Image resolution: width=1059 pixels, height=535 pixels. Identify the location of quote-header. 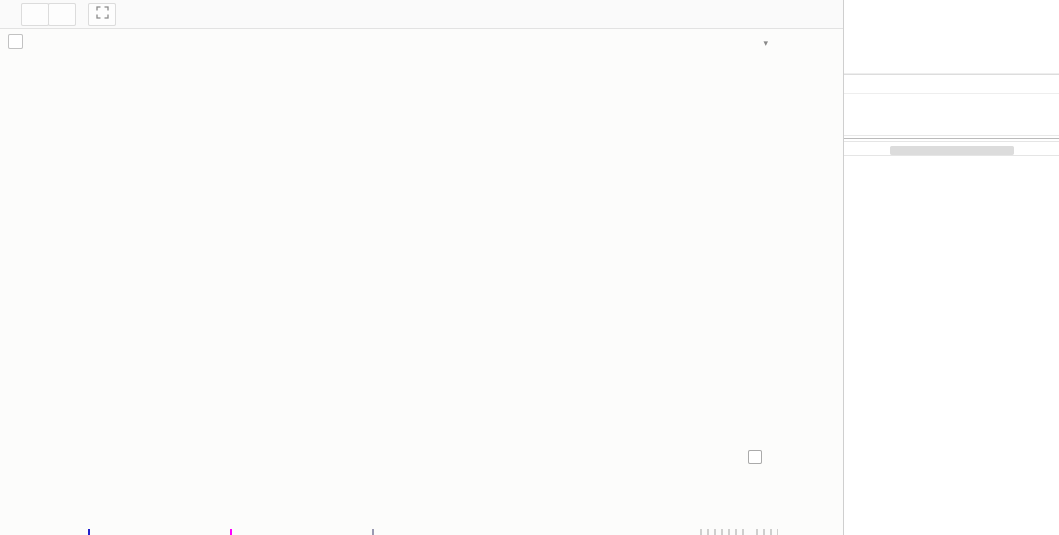
(951, 37).